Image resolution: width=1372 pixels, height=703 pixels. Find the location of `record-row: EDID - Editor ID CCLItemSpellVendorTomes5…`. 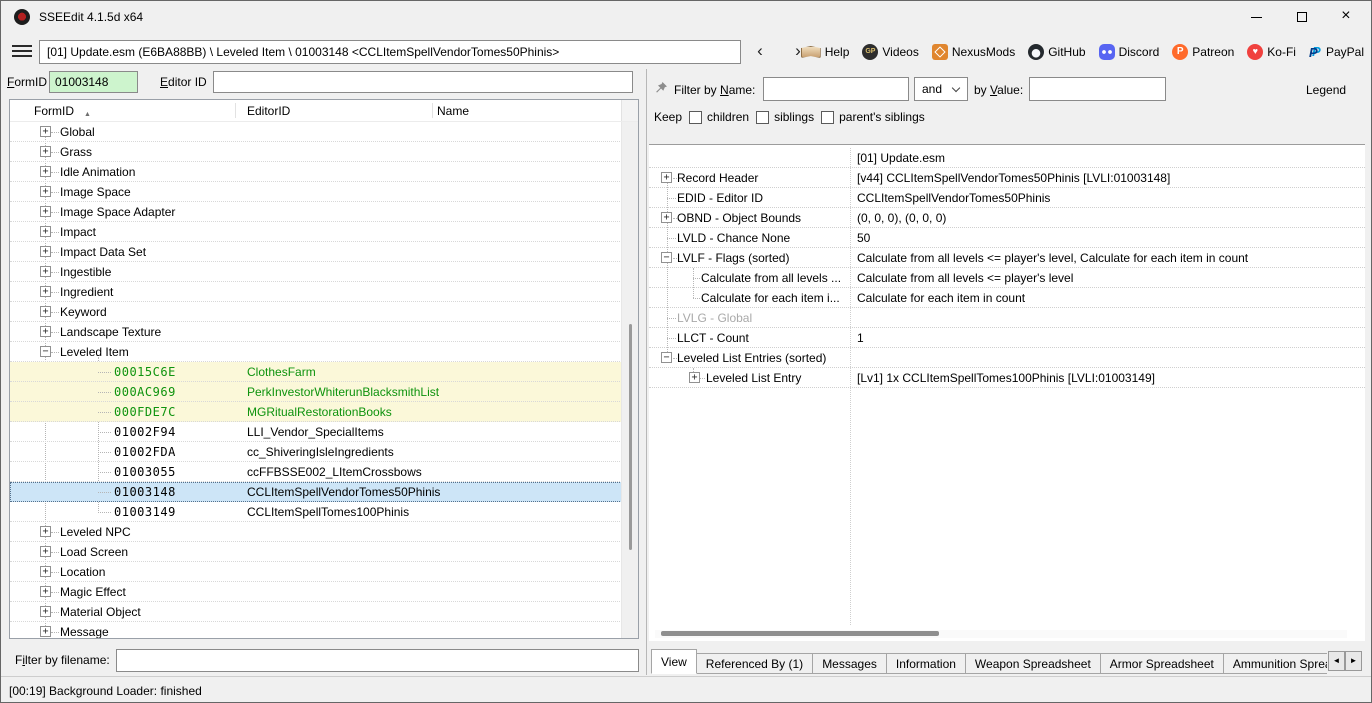

record-row: EDID - Editor ID CCLItemSpellVendorTomes5… is located at coordinates (1007, 198).